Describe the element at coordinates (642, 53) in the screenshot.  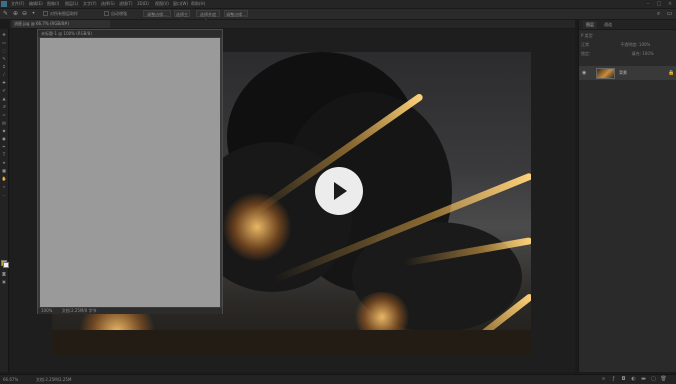
I see `fill-label: 填充: 100%` at that location.